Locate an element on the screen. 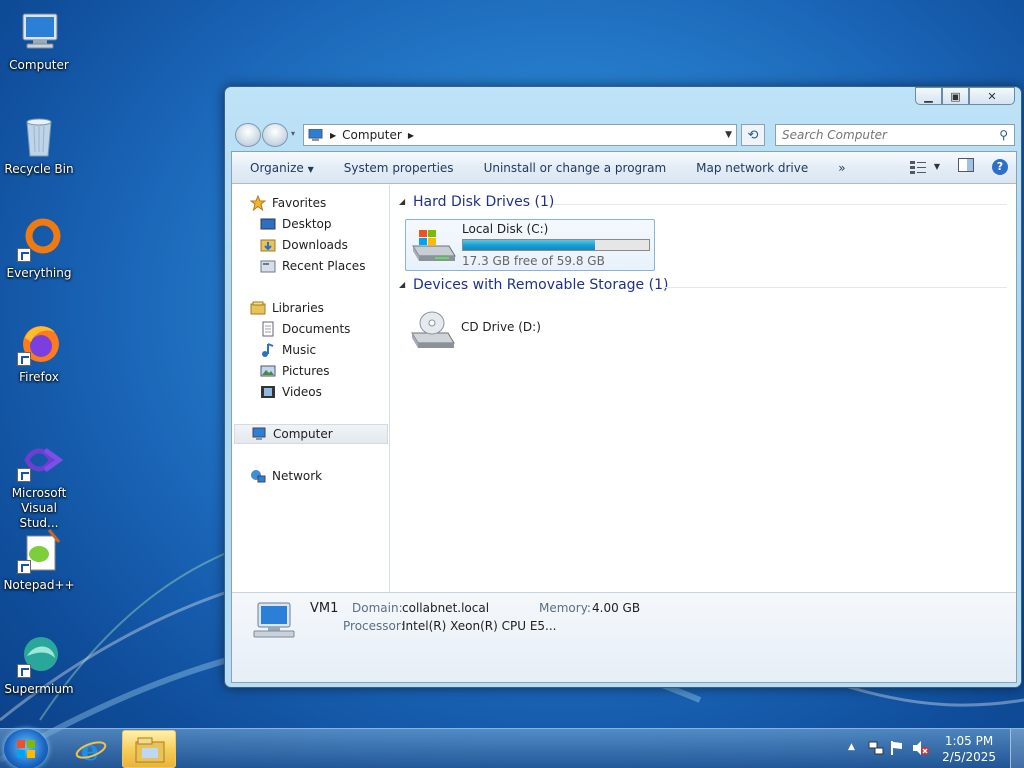 This screenshot has width=1024, height=768. drive-label: Local Disk (C:) is located at coordinates (505, 229).